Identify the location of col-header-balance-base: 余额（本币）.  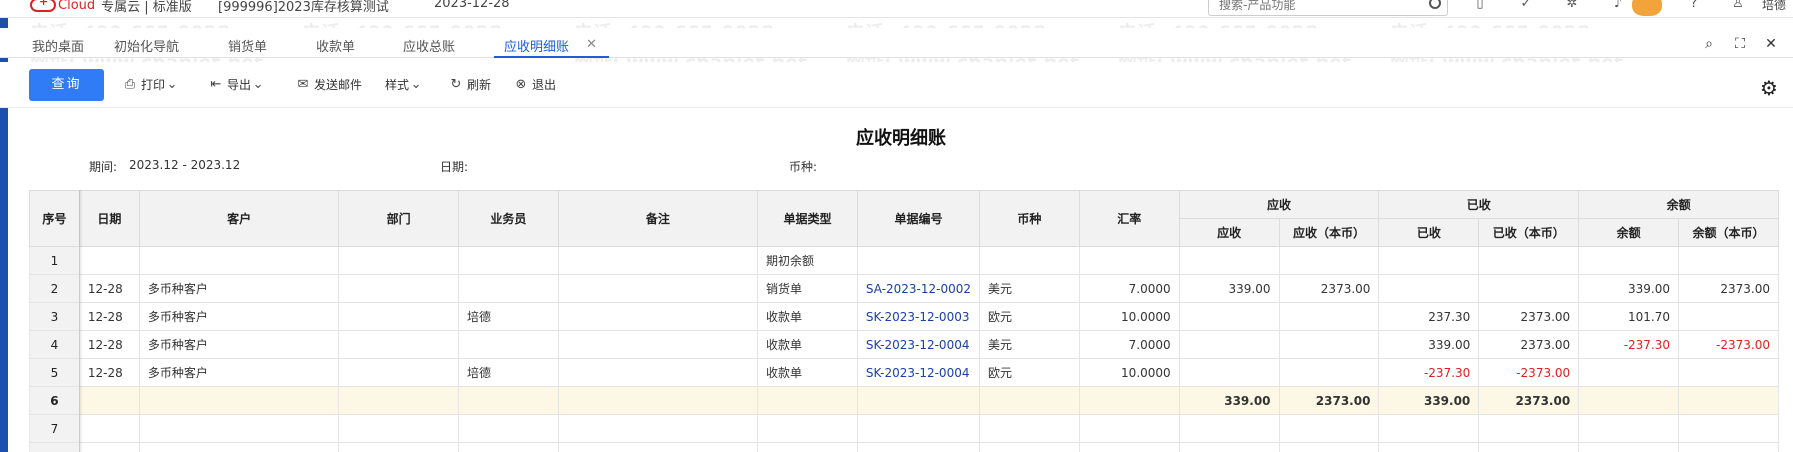
(1728, 232).